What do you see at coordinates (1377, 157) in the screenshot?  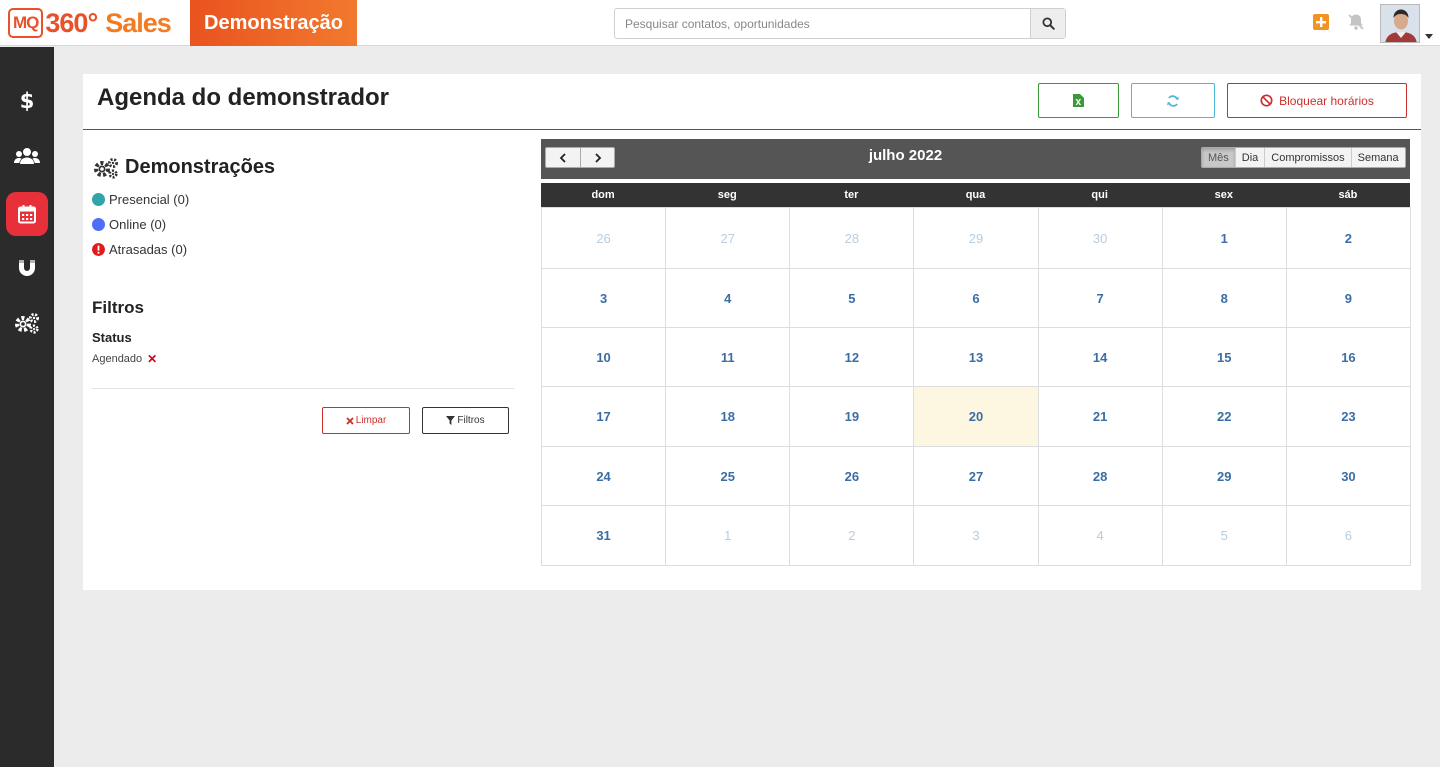 I see `view-week-button: Semana` at bounding box center [1377, 157].